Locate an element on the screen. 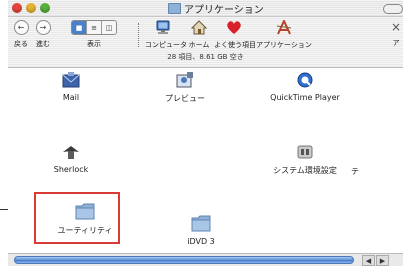 The image size is (403, 266). window-title: アプリケーション is located at coordinates (216, 8).